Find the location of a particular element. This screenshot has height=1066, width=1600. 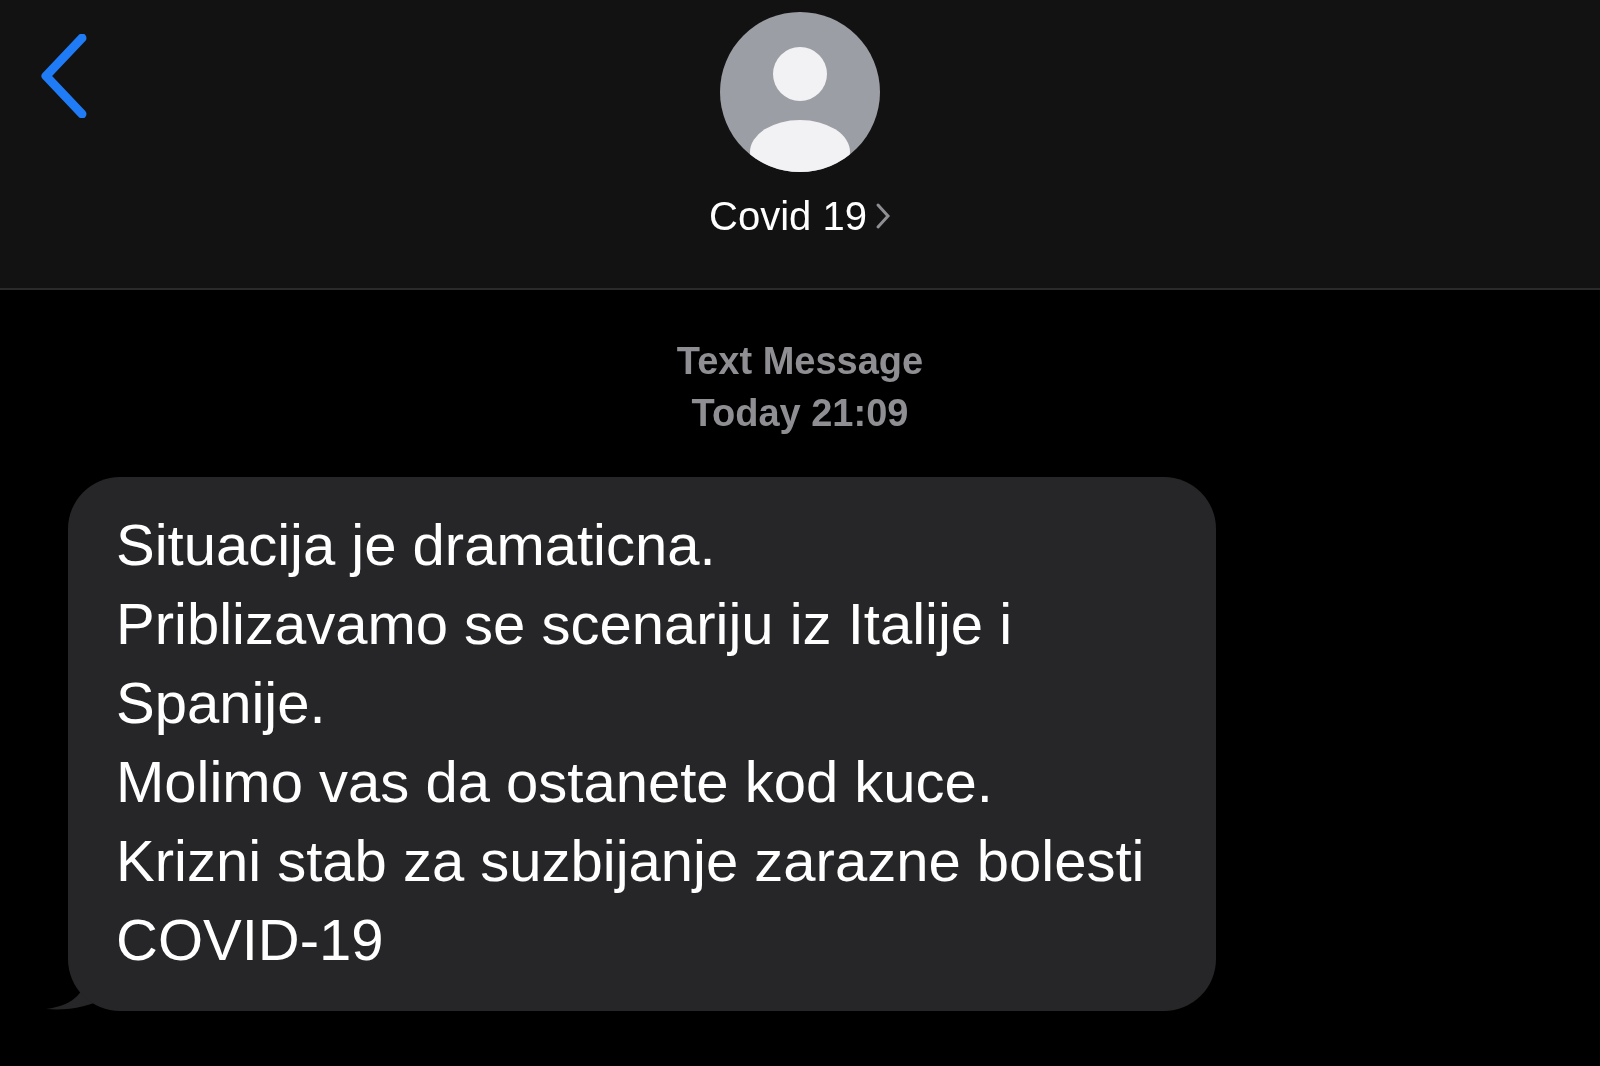

contact-name-button: Covid 19 is located at coordinates (800, 216).